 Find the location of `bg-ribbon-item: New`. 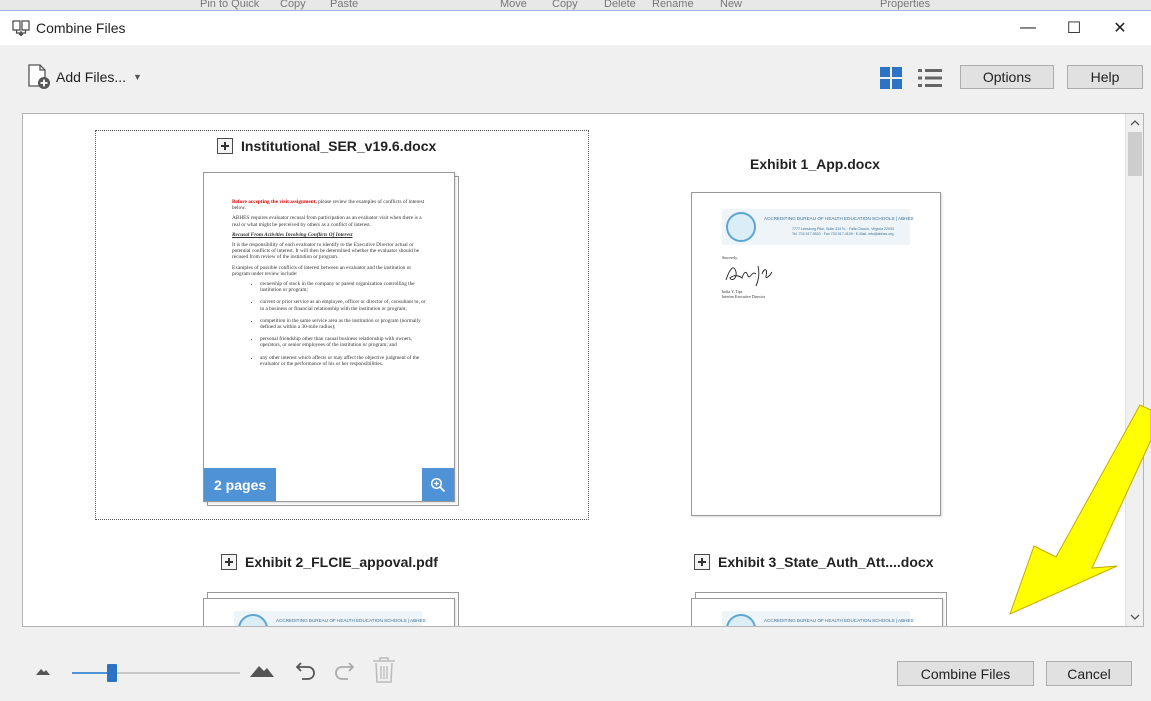

bg-ribbon-item: New is located at coordinates (731, 5).